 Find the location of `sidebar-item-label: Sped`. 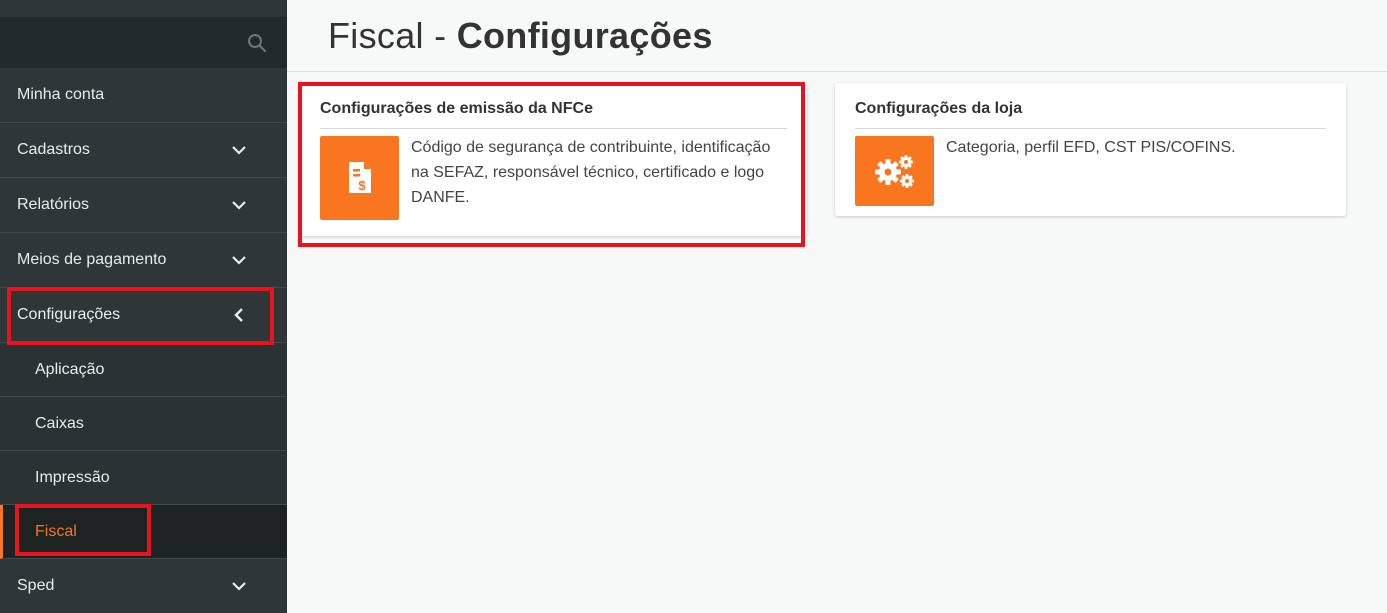

sidebar-item-label: Sped is located at coordinates (36, 585).